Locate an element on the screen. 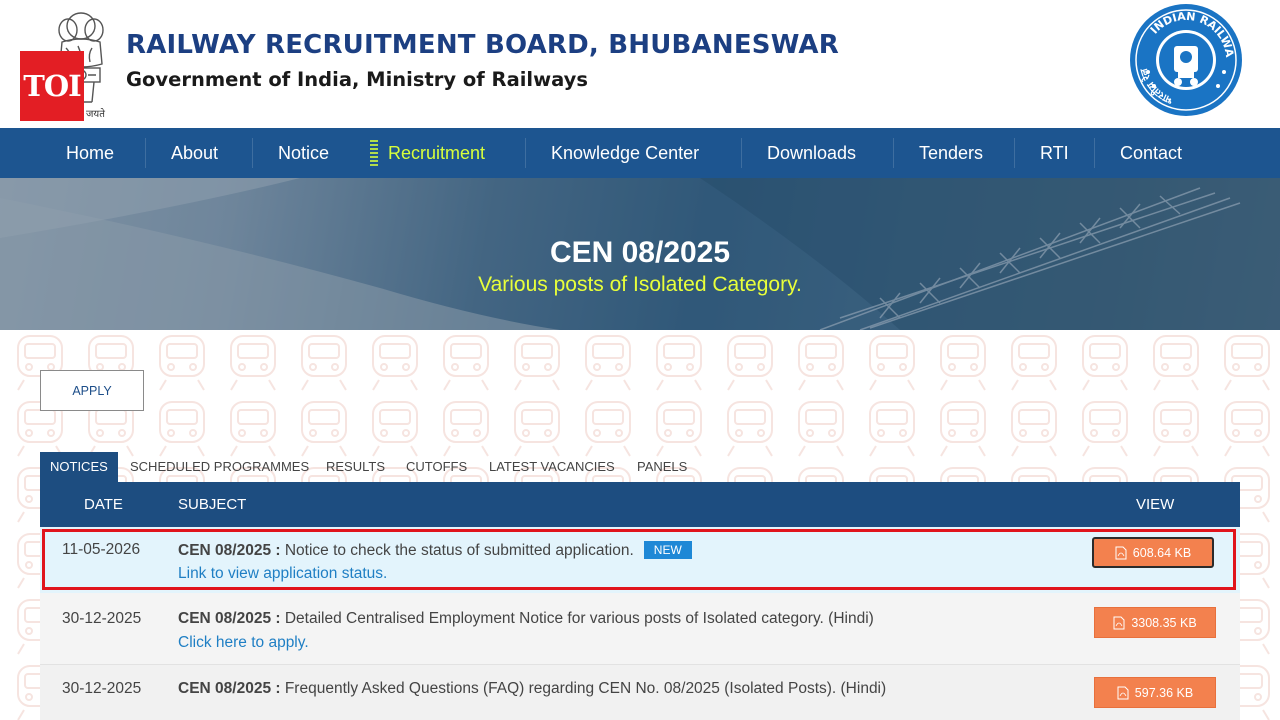  tab-scheduled-programmes: SCHEDULED PROGRAMMES is located at coordinates (219, 467).